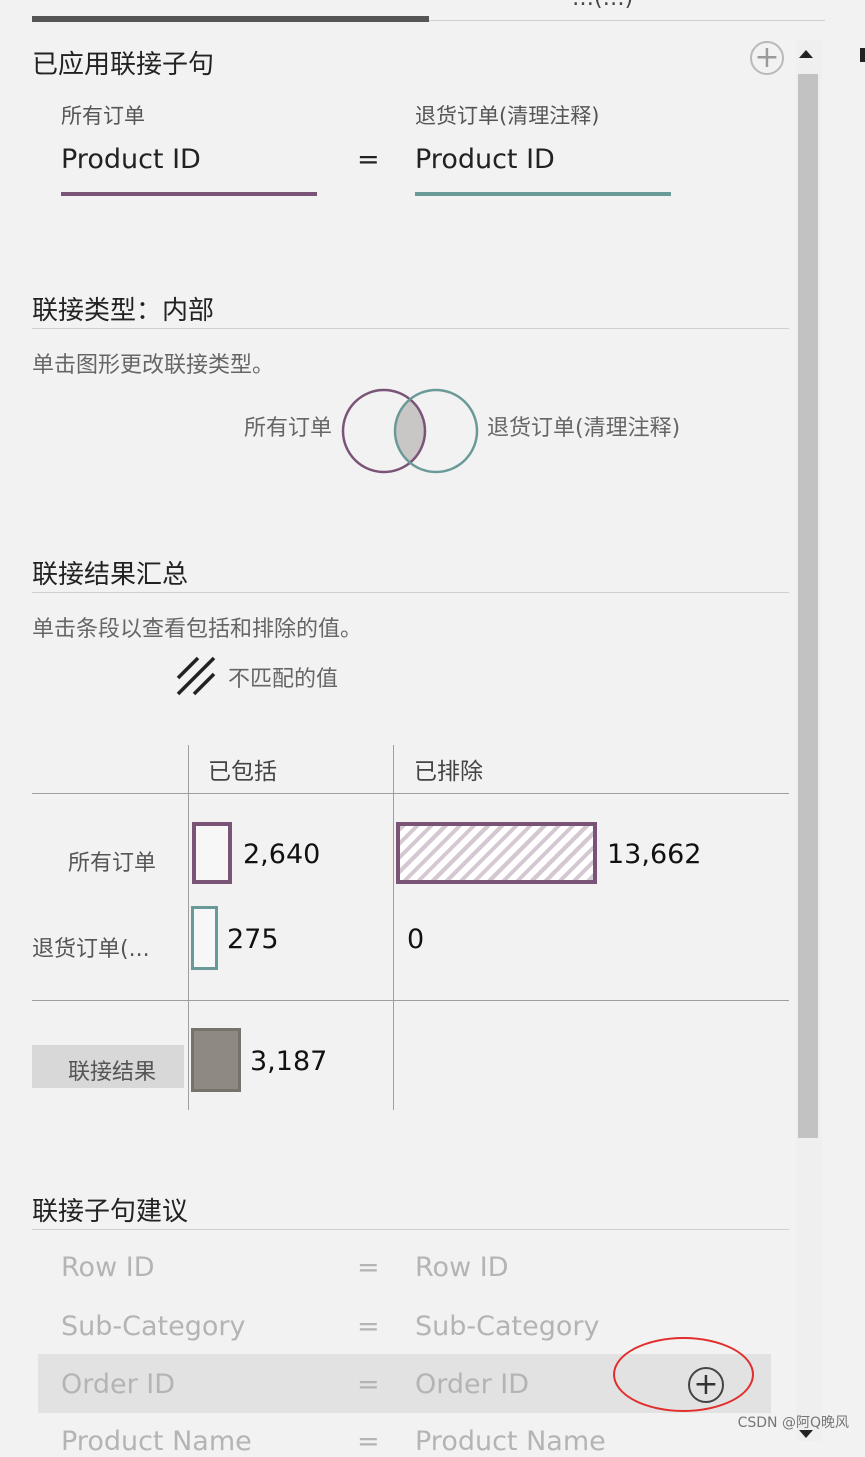  What do you see at coordinates (103, 116) in the screenshot?
I see `left-table-label: 所有订单` at bounding box center [103, 116].